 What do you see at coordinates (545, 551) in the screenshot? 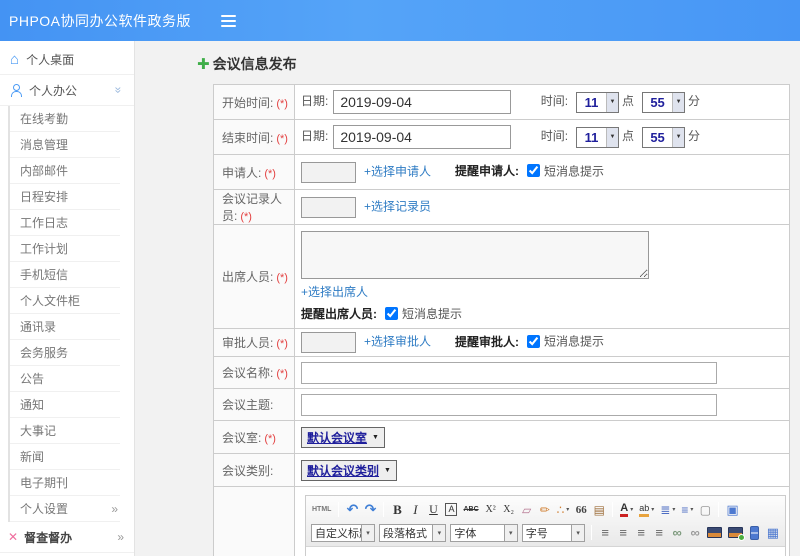
I see `editor-content-area` at bounding box center [545, 551].